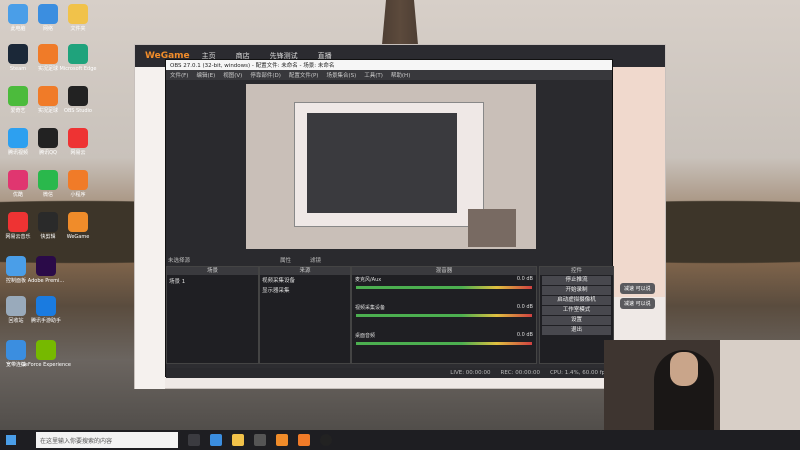 This screenshot has width=800, height=450. Describe the element at coordinates (78, 142) in the screenshot. I see `desktop-icon: 网易云` at that location.